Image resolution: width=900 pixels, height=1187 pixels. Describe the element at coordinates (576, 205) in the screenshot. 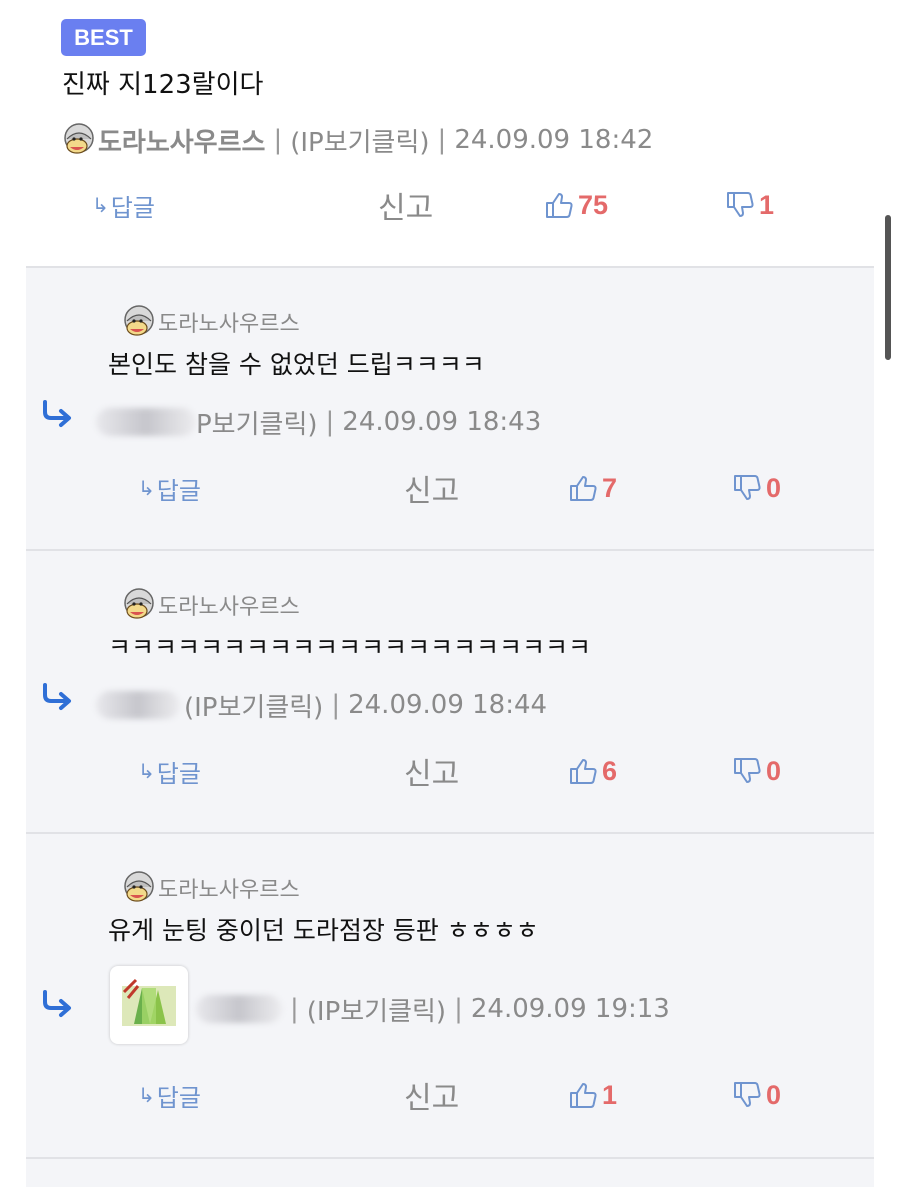

I see `upvote-button: 75` at that location.